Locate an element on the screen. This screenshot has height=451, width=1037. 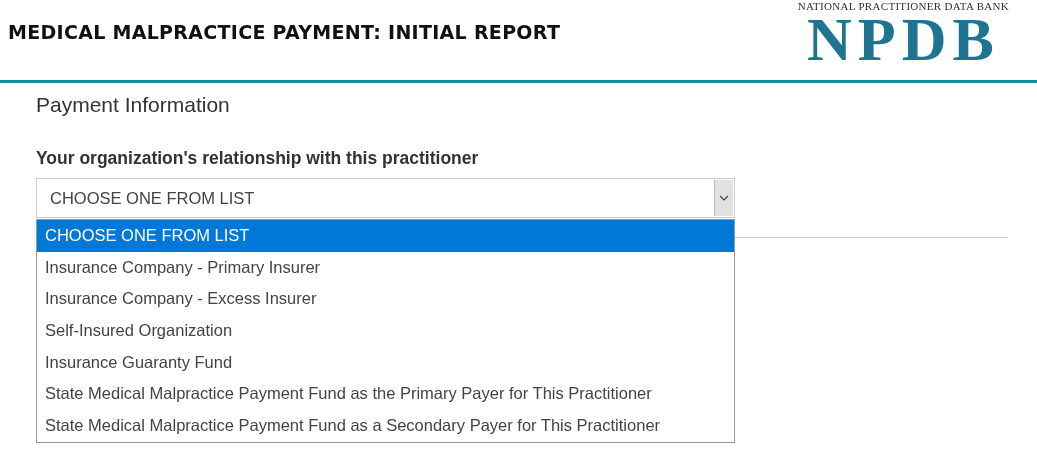
logo-wordmark: NPDB is located at coordinates (903, 39).